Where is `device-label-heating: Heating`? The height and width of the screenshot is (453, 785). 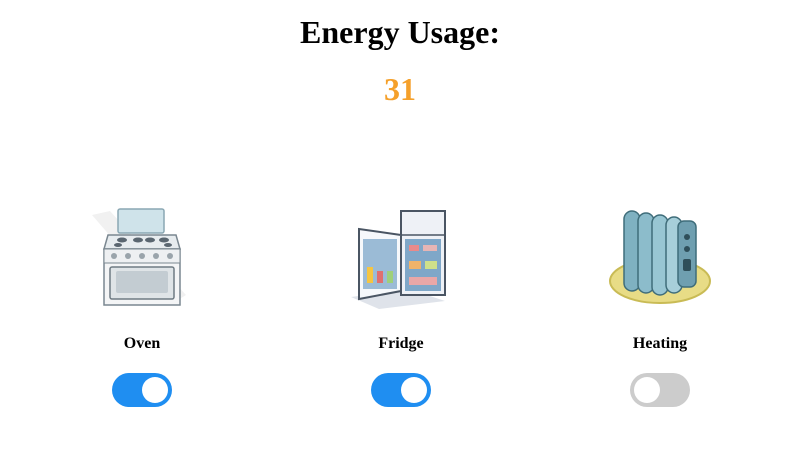
device-label-heating: Heating is located at coordinates (660, 343).